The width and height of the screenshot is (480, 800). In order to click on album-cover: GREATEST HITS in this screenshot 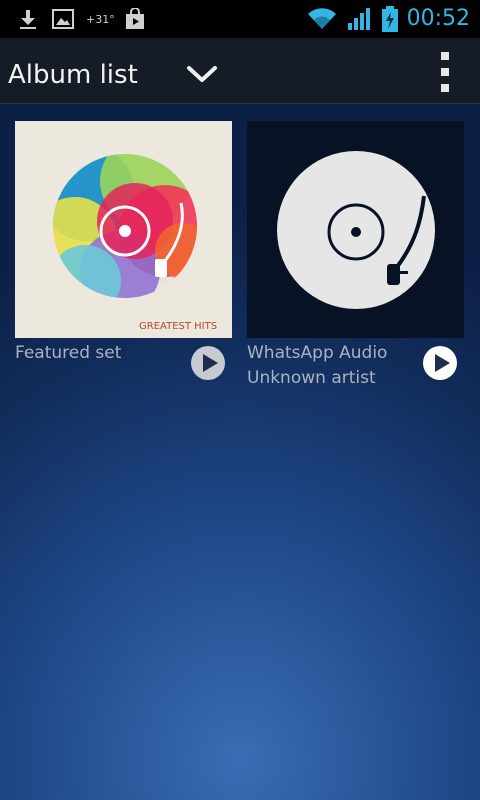, I will do `click(123, 229)`.